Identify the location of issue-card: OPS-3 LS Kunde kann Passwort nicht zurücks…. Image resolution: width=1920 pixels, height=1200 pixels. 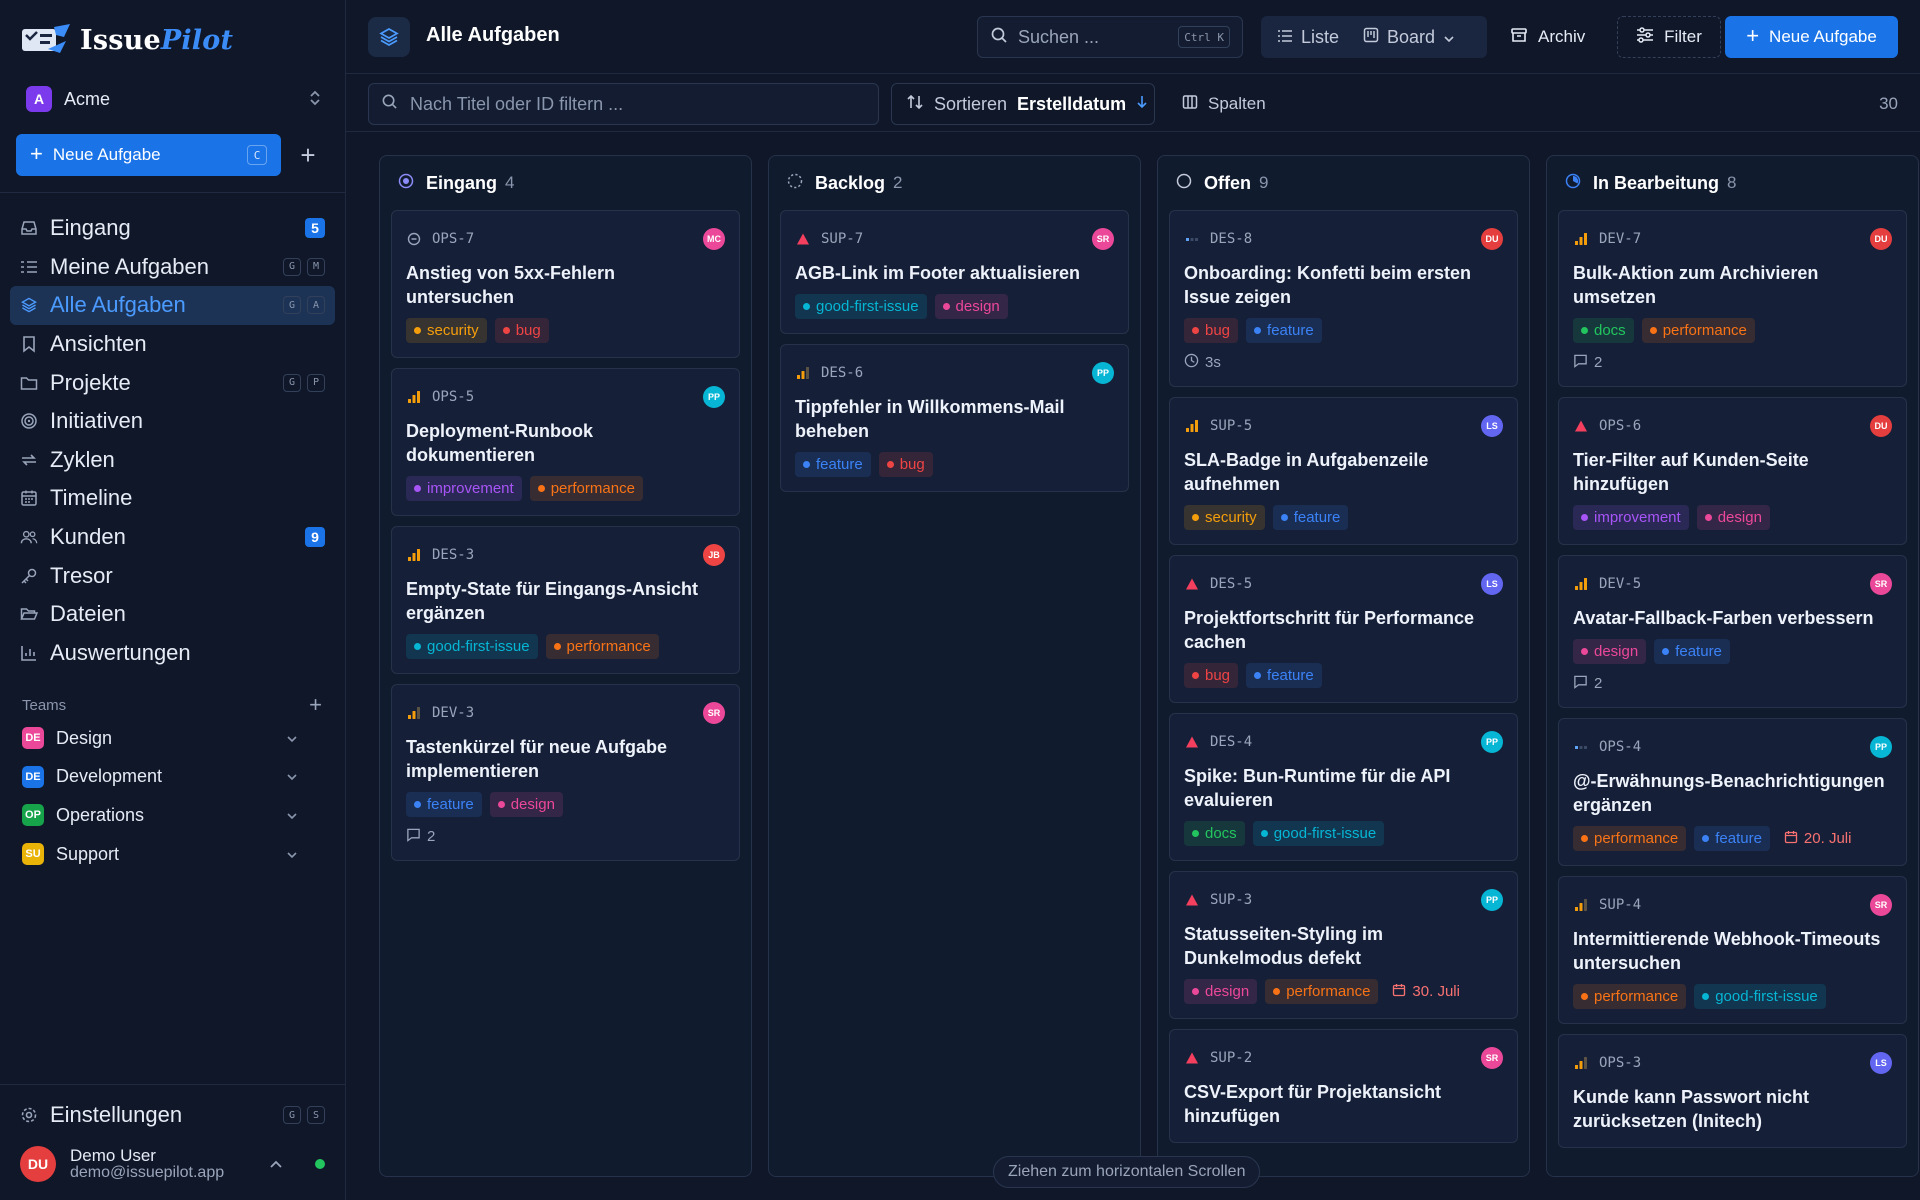
(1732, 1091).